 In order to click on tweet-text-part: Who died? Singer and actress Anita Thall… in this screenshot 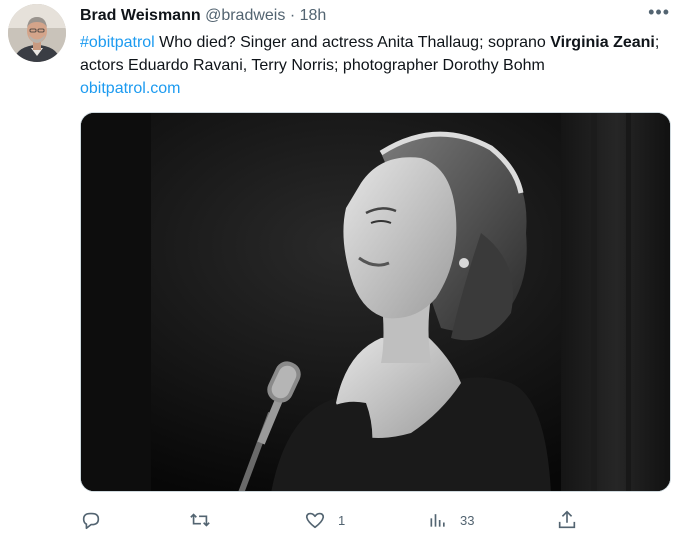, I will do `click(352, 42)`.